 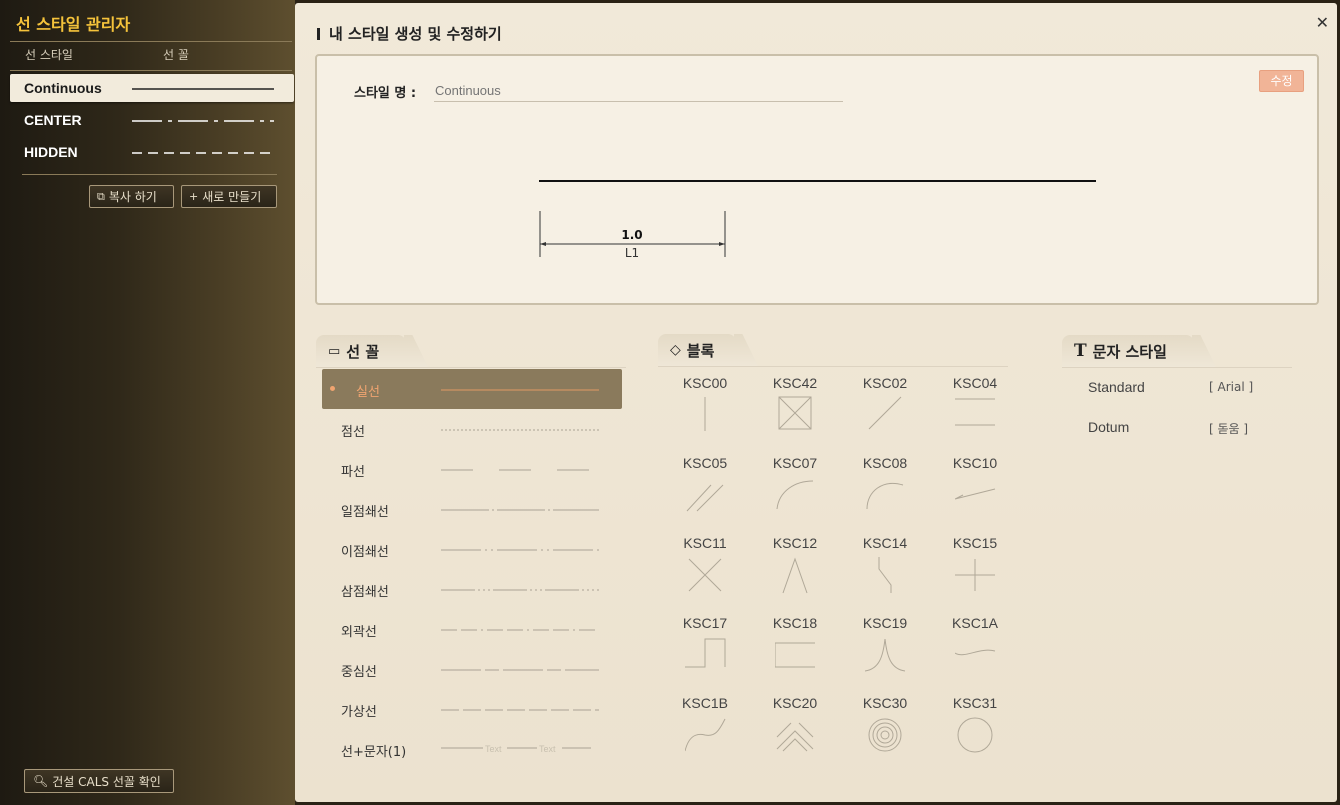 I want to click on block-item: KSC10, so click(x=975, y=495).